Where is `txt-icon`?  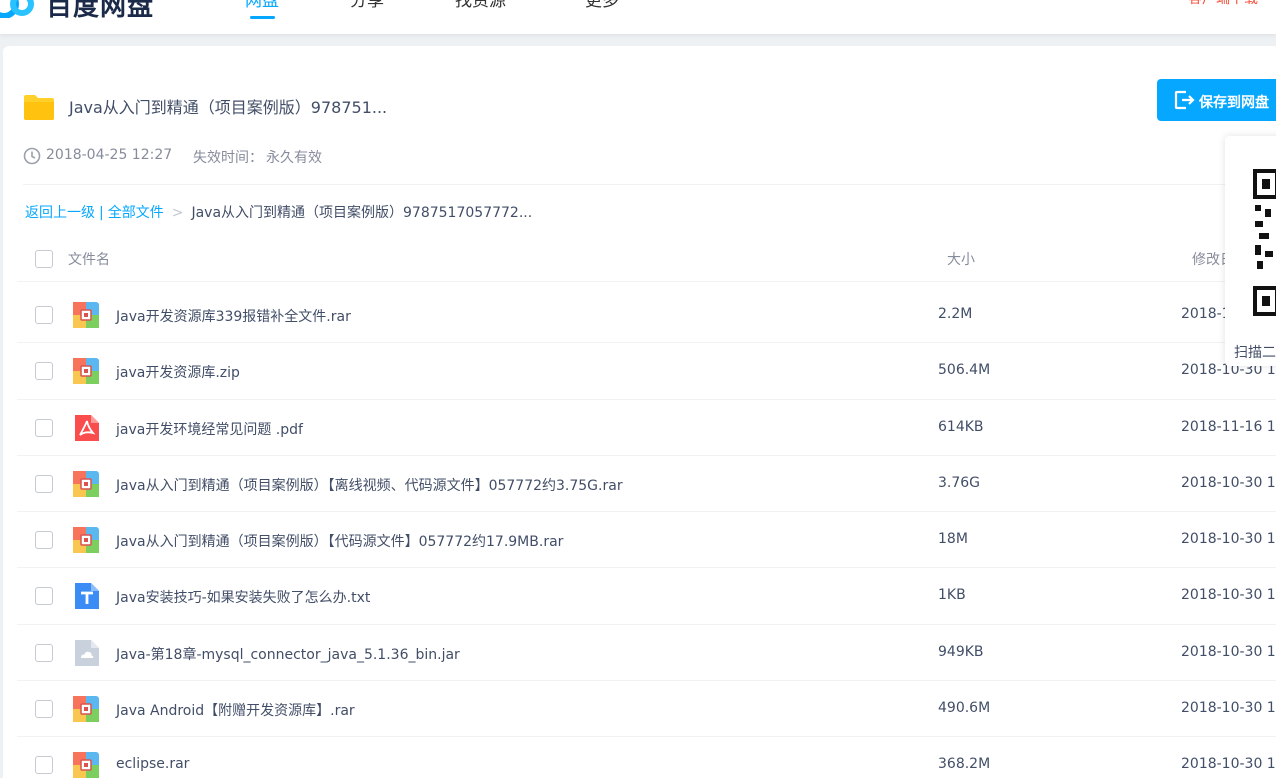
txt-icon is located at coordinates (87, 596).